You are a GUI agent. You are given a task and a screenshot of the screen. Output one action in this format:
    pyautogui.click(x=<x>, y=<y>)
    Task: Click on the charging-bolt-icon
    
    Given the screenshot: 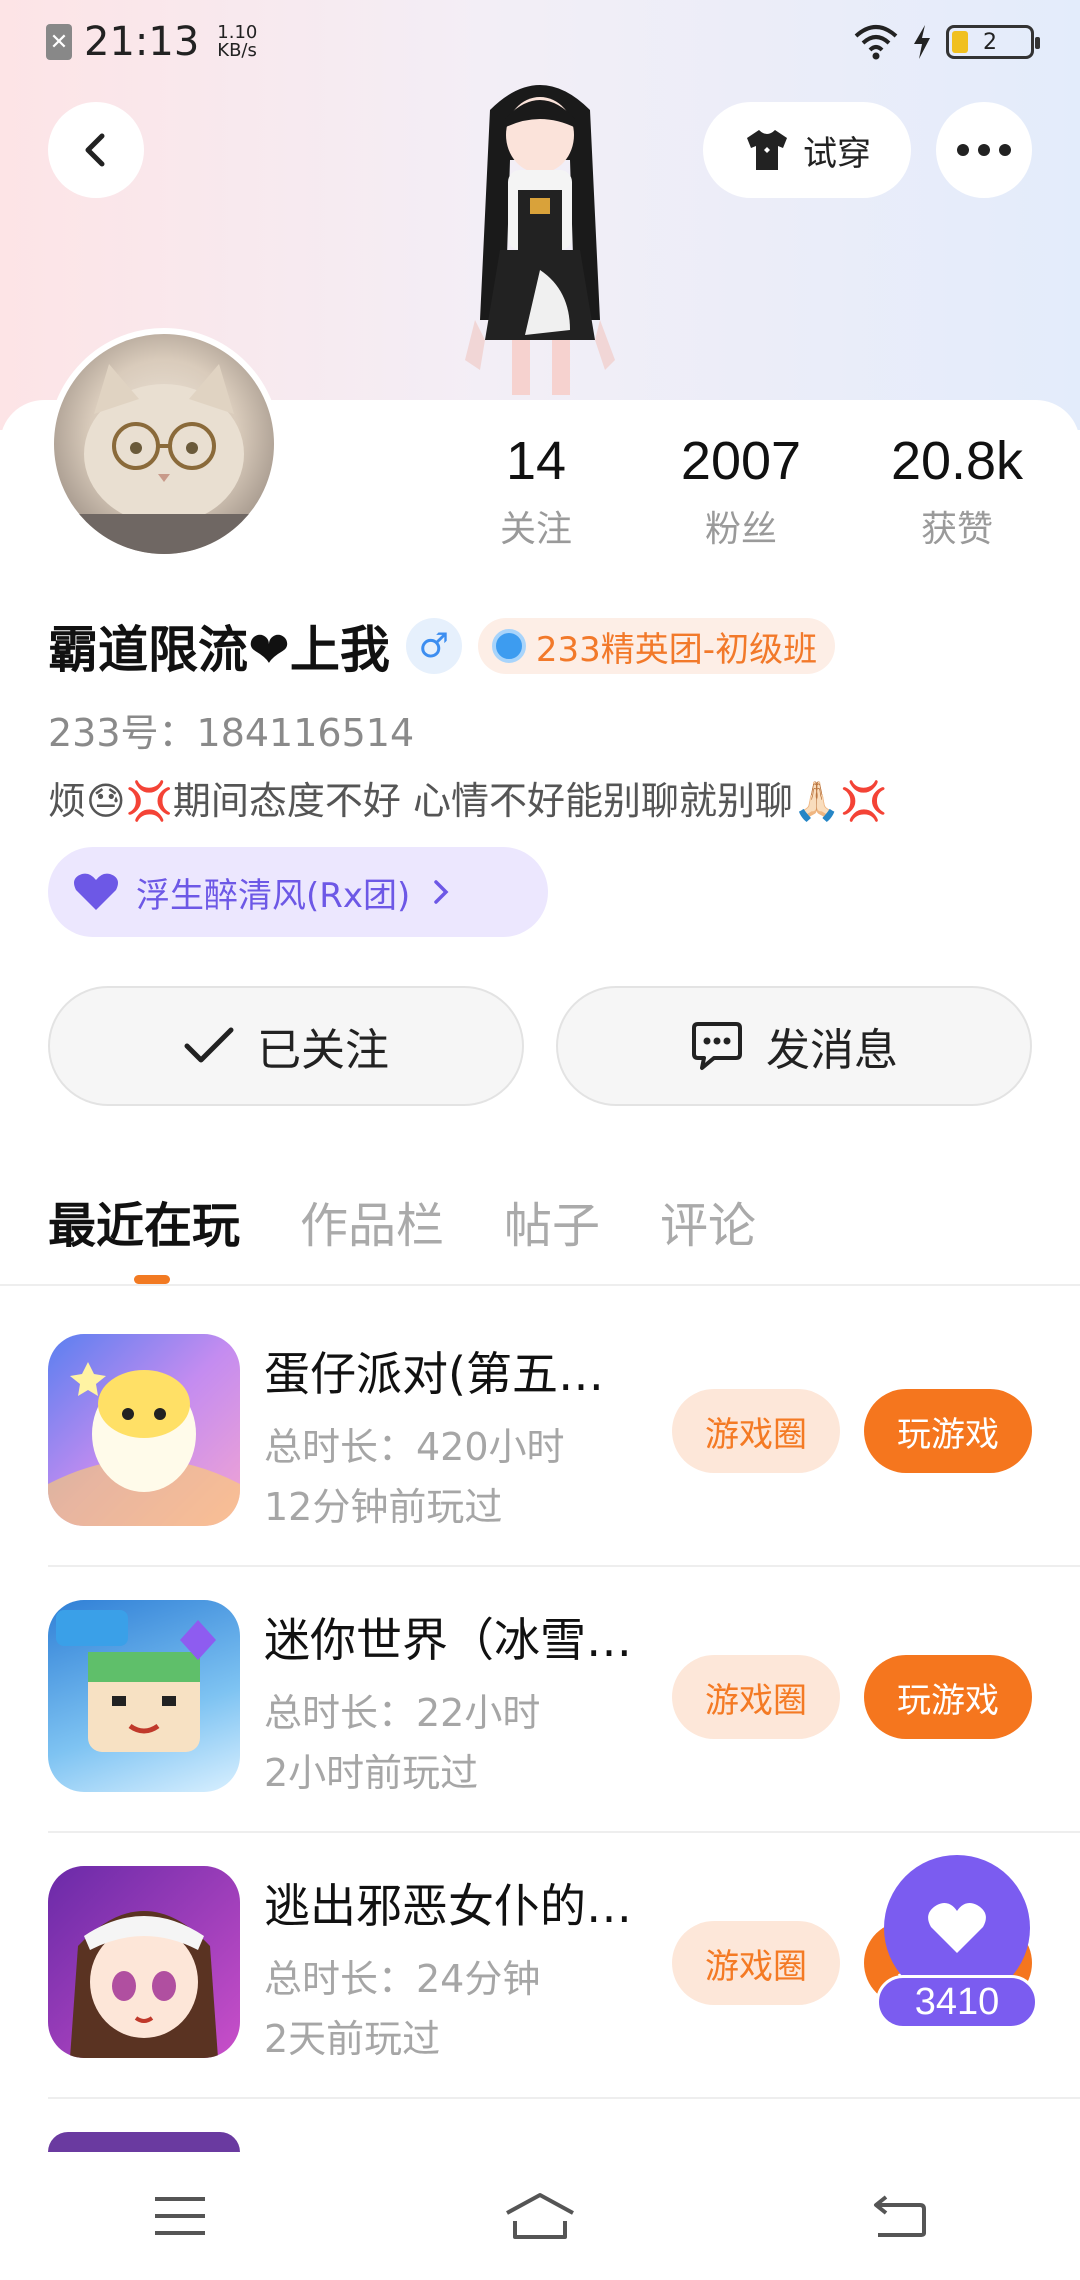 What is the action you would take?
    pyautogui.click(x=922, y=42)
    